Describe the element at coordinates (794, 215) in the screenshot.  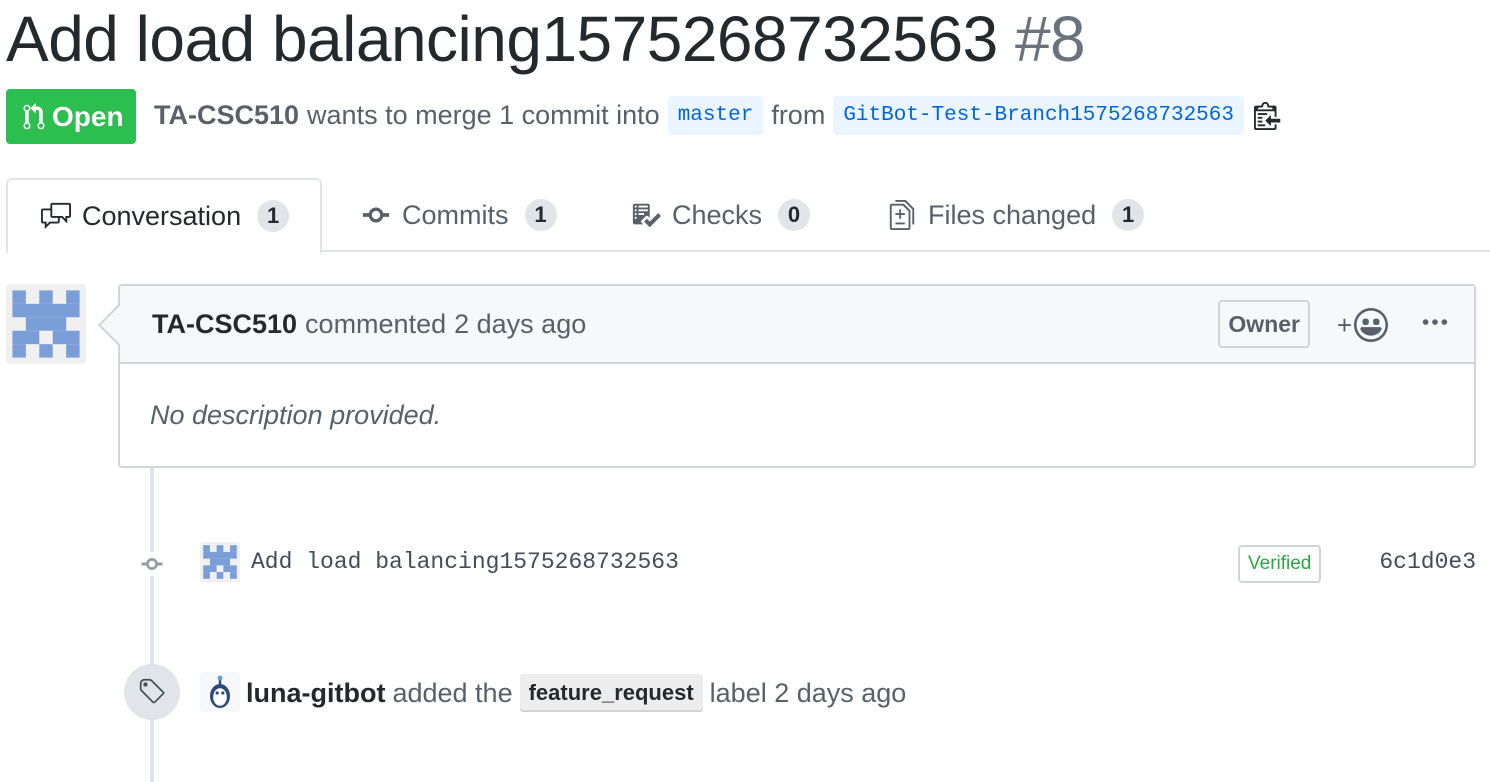
I see `tab-counter: 0` at that location.